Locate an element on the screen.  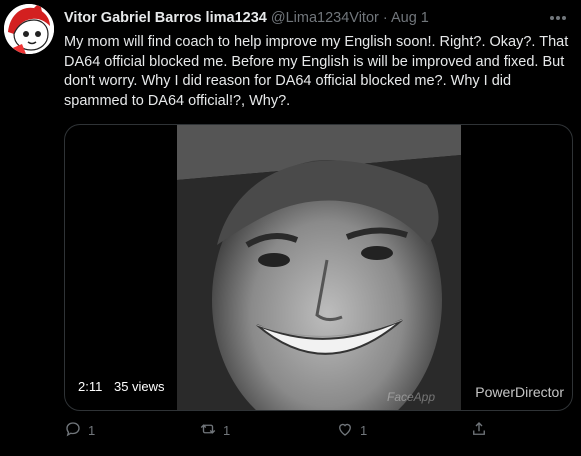
tweet-date: Aug 1 is located at coordinates (410, 18).